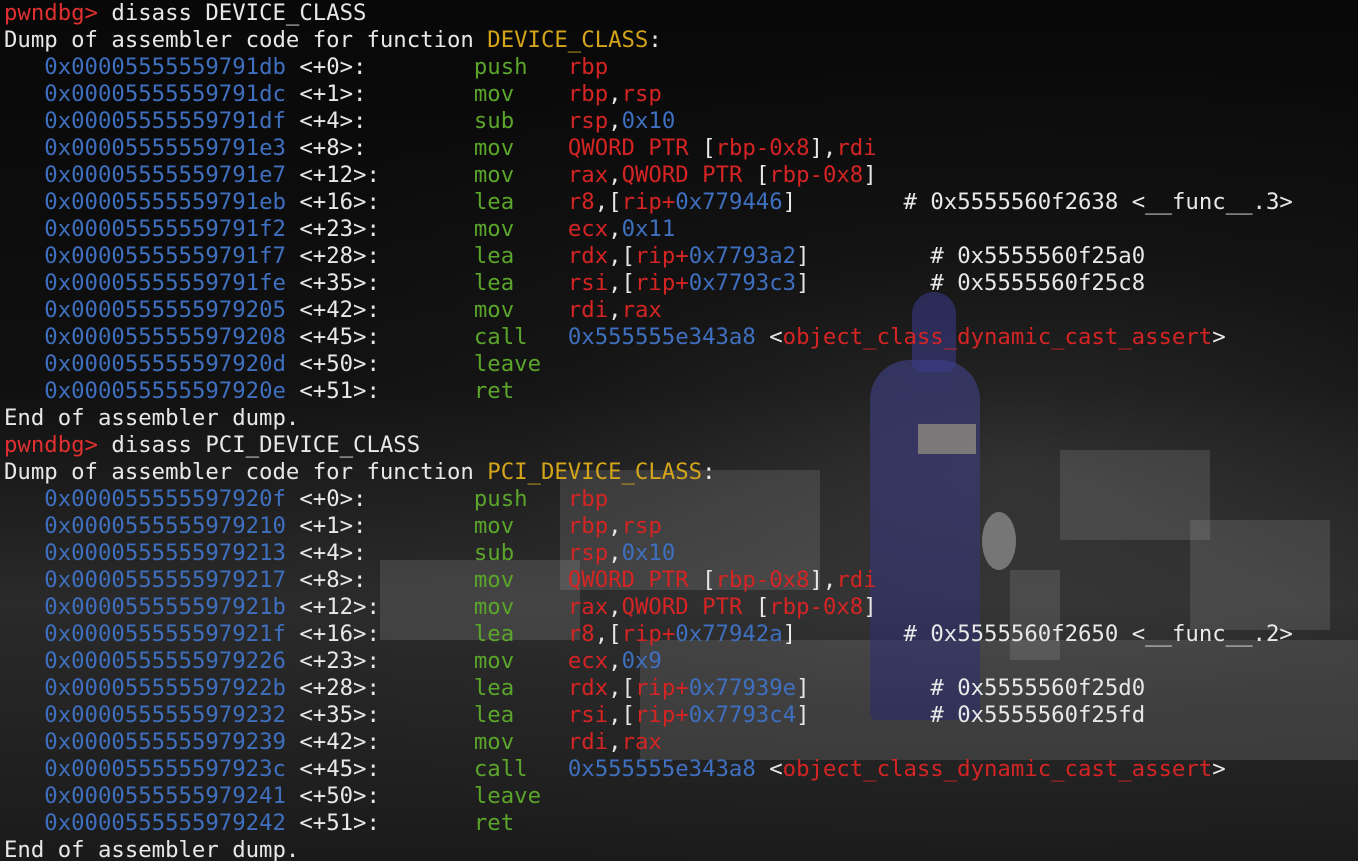 The width and height of the screenshot is (1358, 861). What do you see at coordinates (165, 283) in the screenshot?
I see `instruction-address: 0x00005555559791fe` at bounding box center [165, 283].